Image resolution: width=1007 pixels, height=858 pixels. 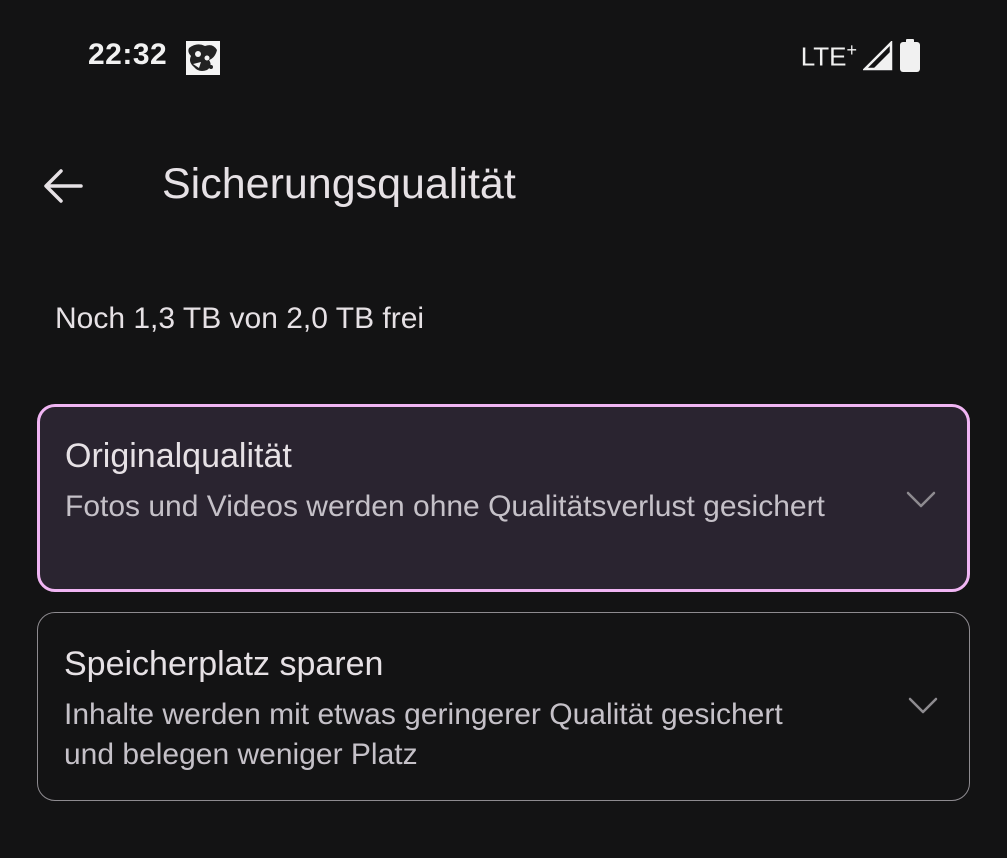 I want to click on option-title: Originalqualität, so click(x=178, y=456).